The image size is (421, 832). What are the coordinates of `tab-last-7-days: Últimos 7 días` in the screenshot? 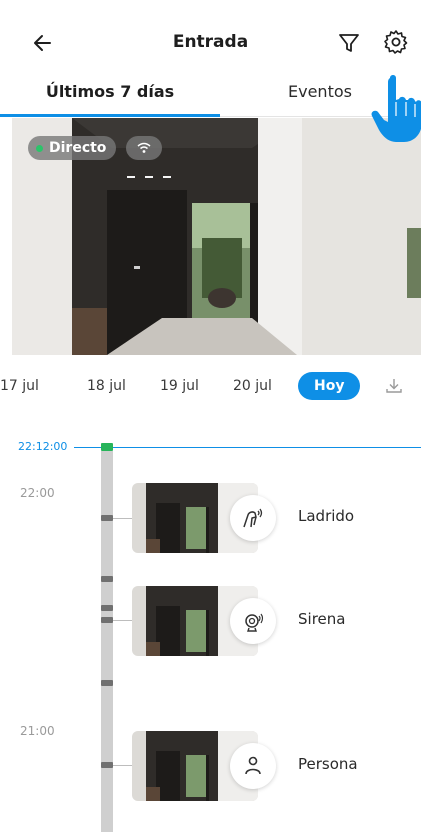 It's located at (110, 91).